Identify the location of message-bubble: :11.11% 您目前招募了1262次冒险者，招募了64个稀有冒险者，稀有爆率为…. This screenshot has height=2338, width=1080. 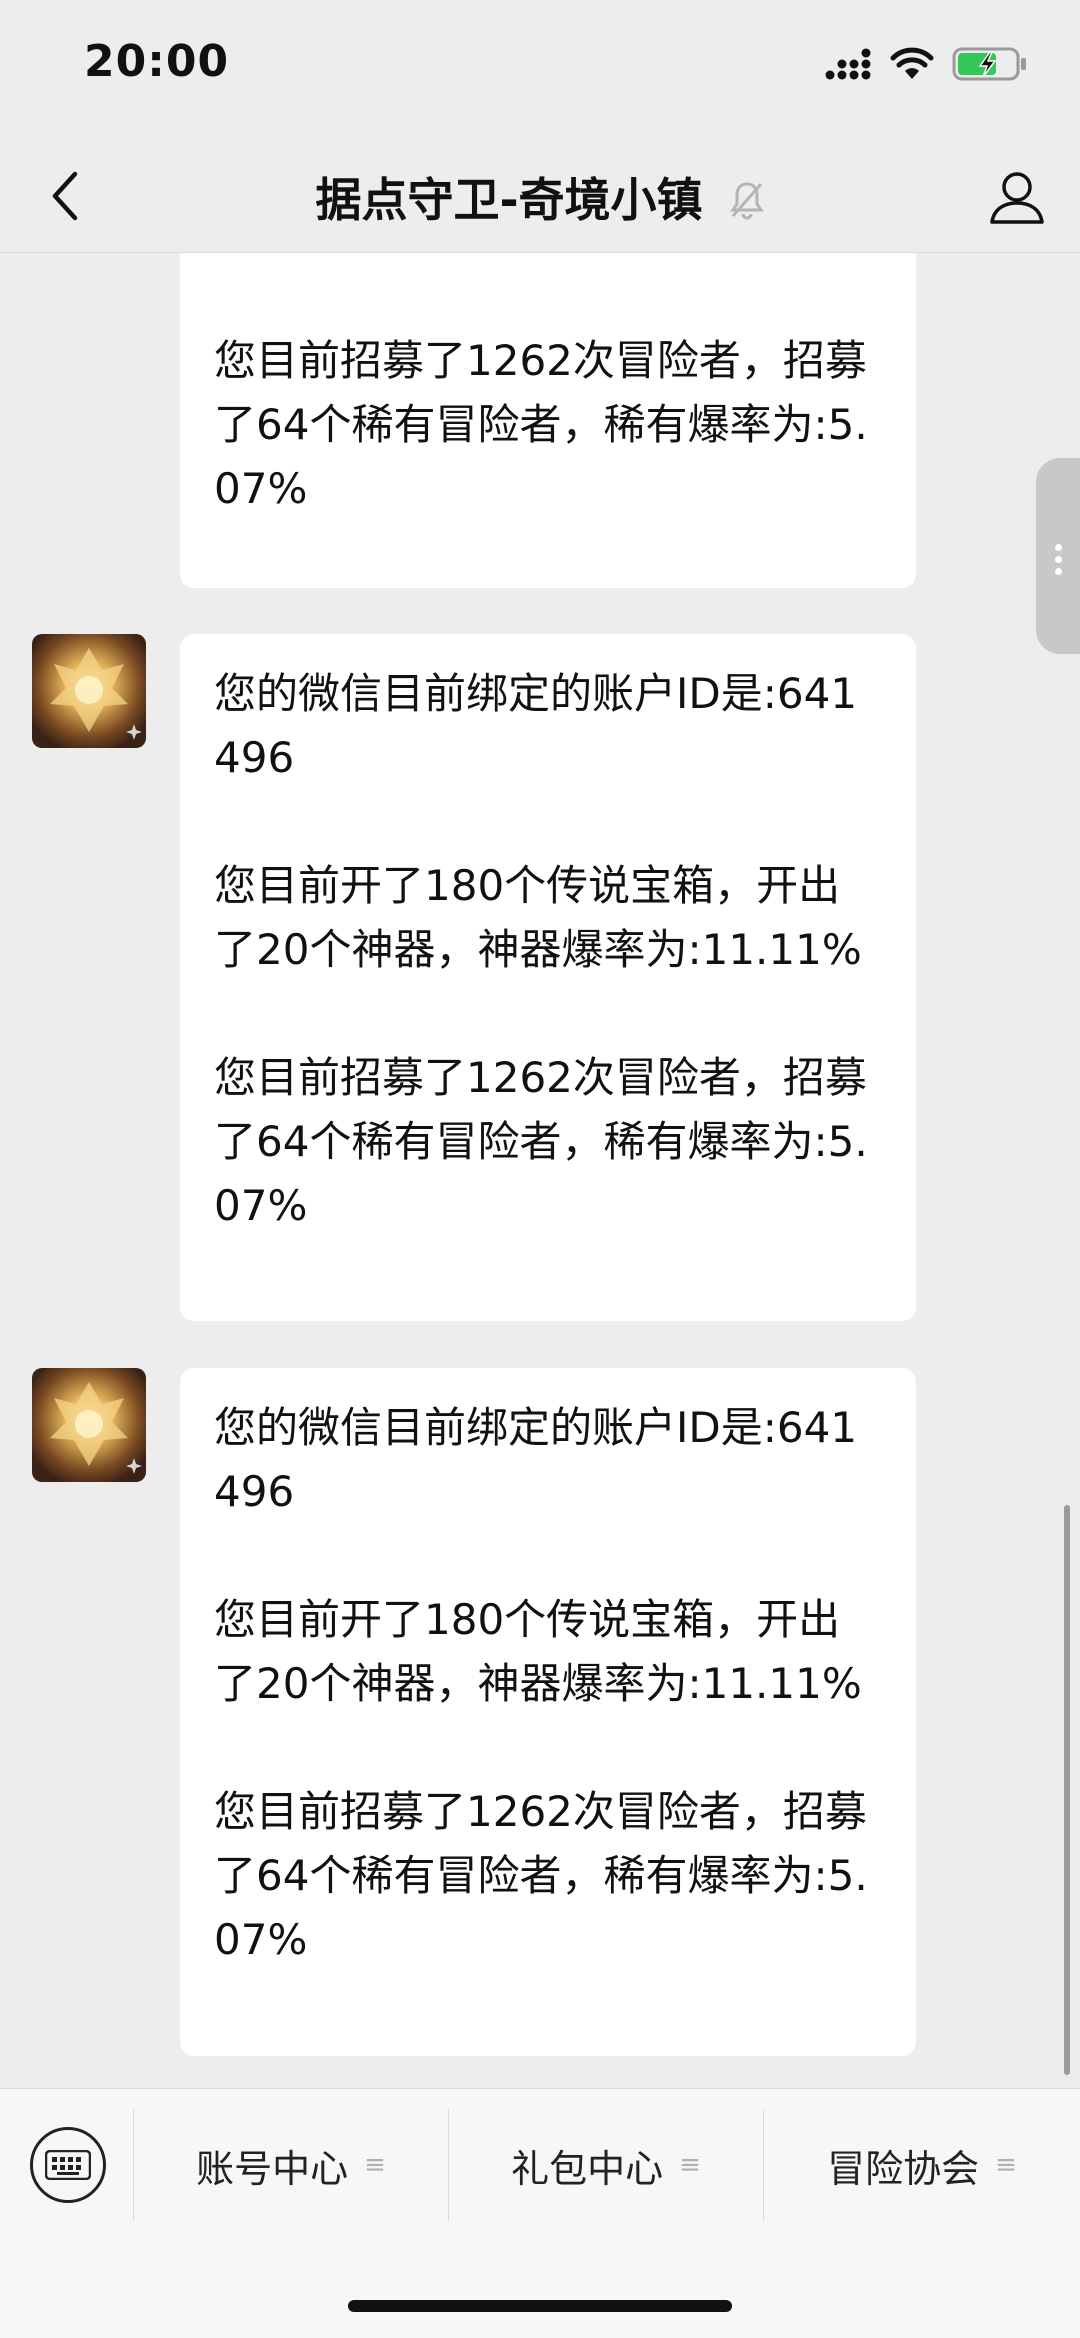
(548, 420).